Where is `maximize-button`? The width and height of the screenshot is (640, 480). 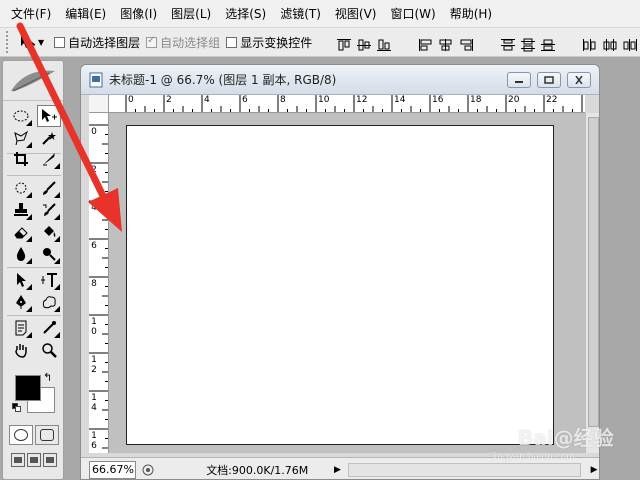
maximize-button is located at coordinates (549, 80).